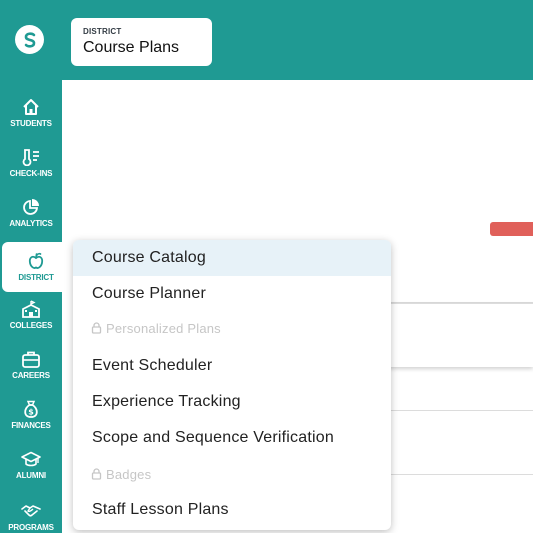 The height and width of the screenshot is (533, 533). Describe the element at coordinates (166, 401) in the screenshot. I see `menu-item-label: Experience Tracking` at that location.